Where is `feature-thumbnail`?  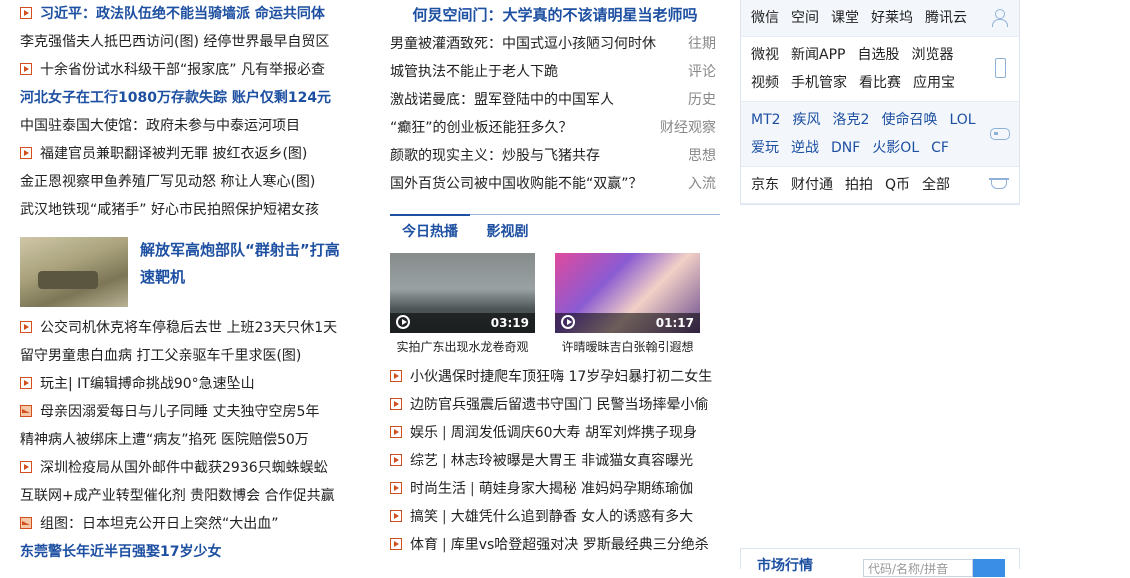 feature-thumbnail is located at coordinates (74, 272).